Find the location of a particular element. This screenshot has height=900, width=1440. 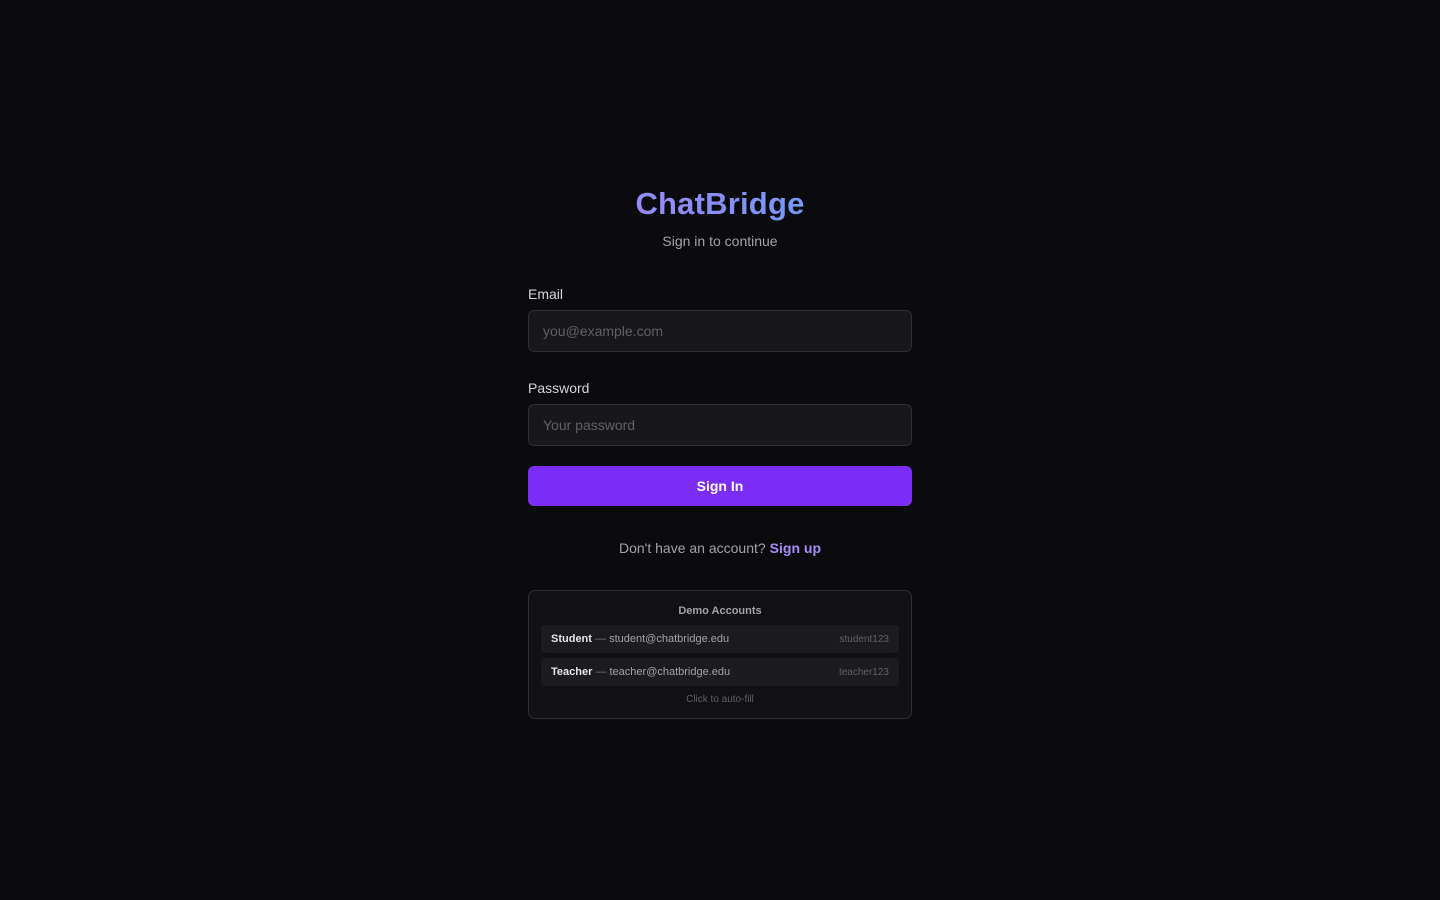

demo-account-info: Teacher — teacher@chatbridge.edu is located at coordinates (640, 672).